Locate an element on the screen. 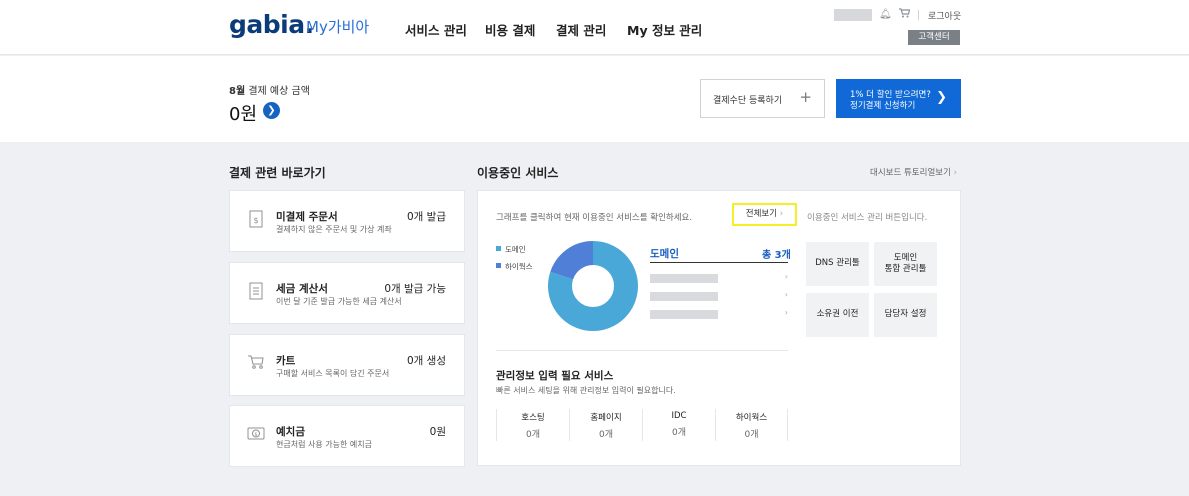  ownership-transfer-button: 소유권 이전 is located at coordinates (837, 315).